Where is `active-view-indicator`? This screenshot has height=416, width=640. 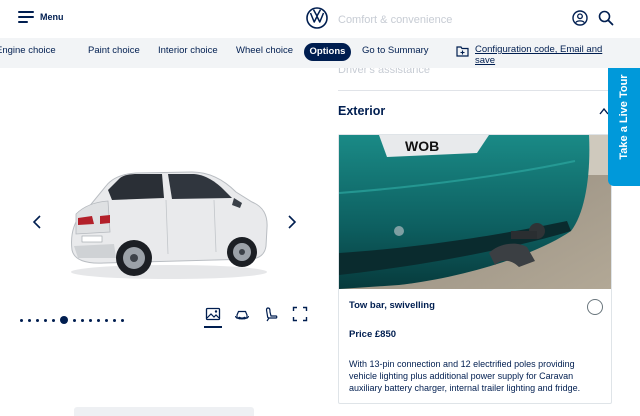
active-view-indicator is located at coordinates (213, 327).